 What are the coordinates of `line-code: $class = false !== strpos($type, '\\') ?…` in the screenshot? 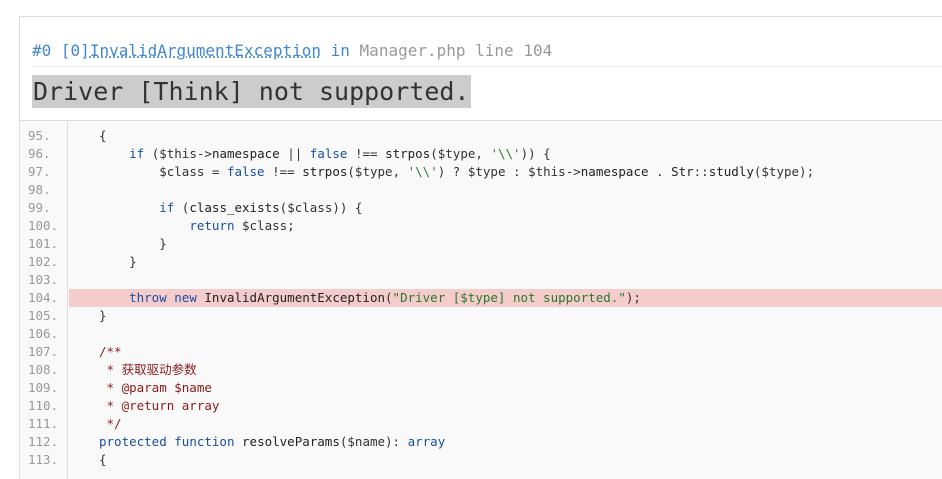 It's located at (487, 171).